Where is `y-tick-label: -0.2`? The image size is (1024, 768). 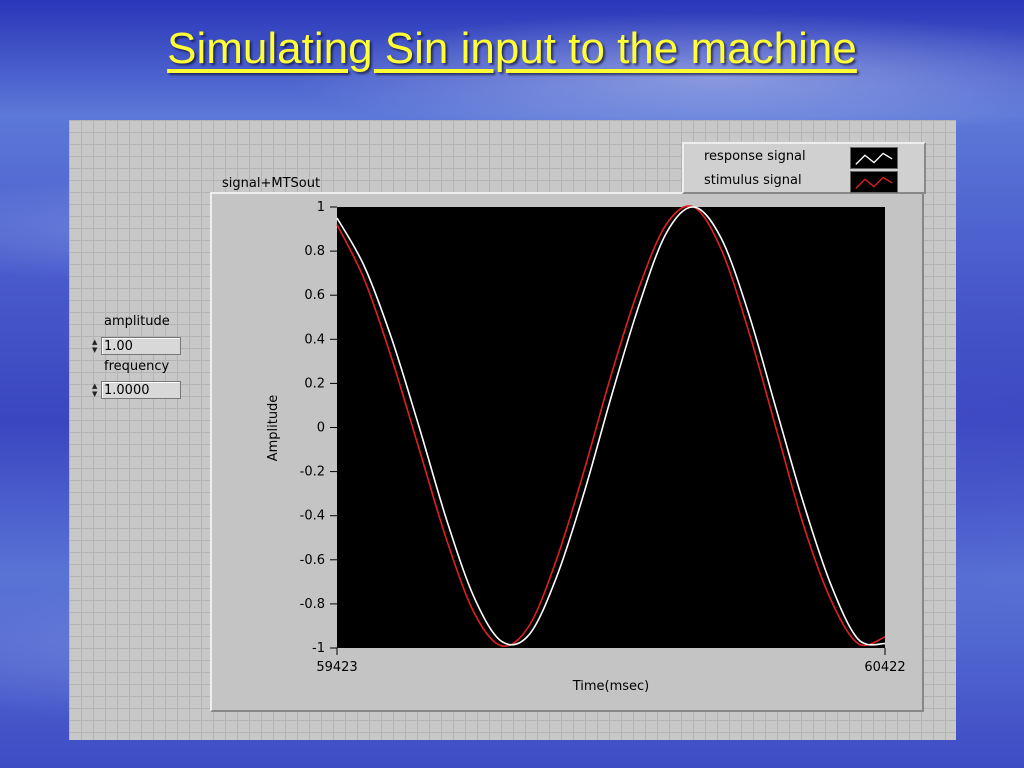 y-tick-label: -0.2 is located at coordinates (312, 472).